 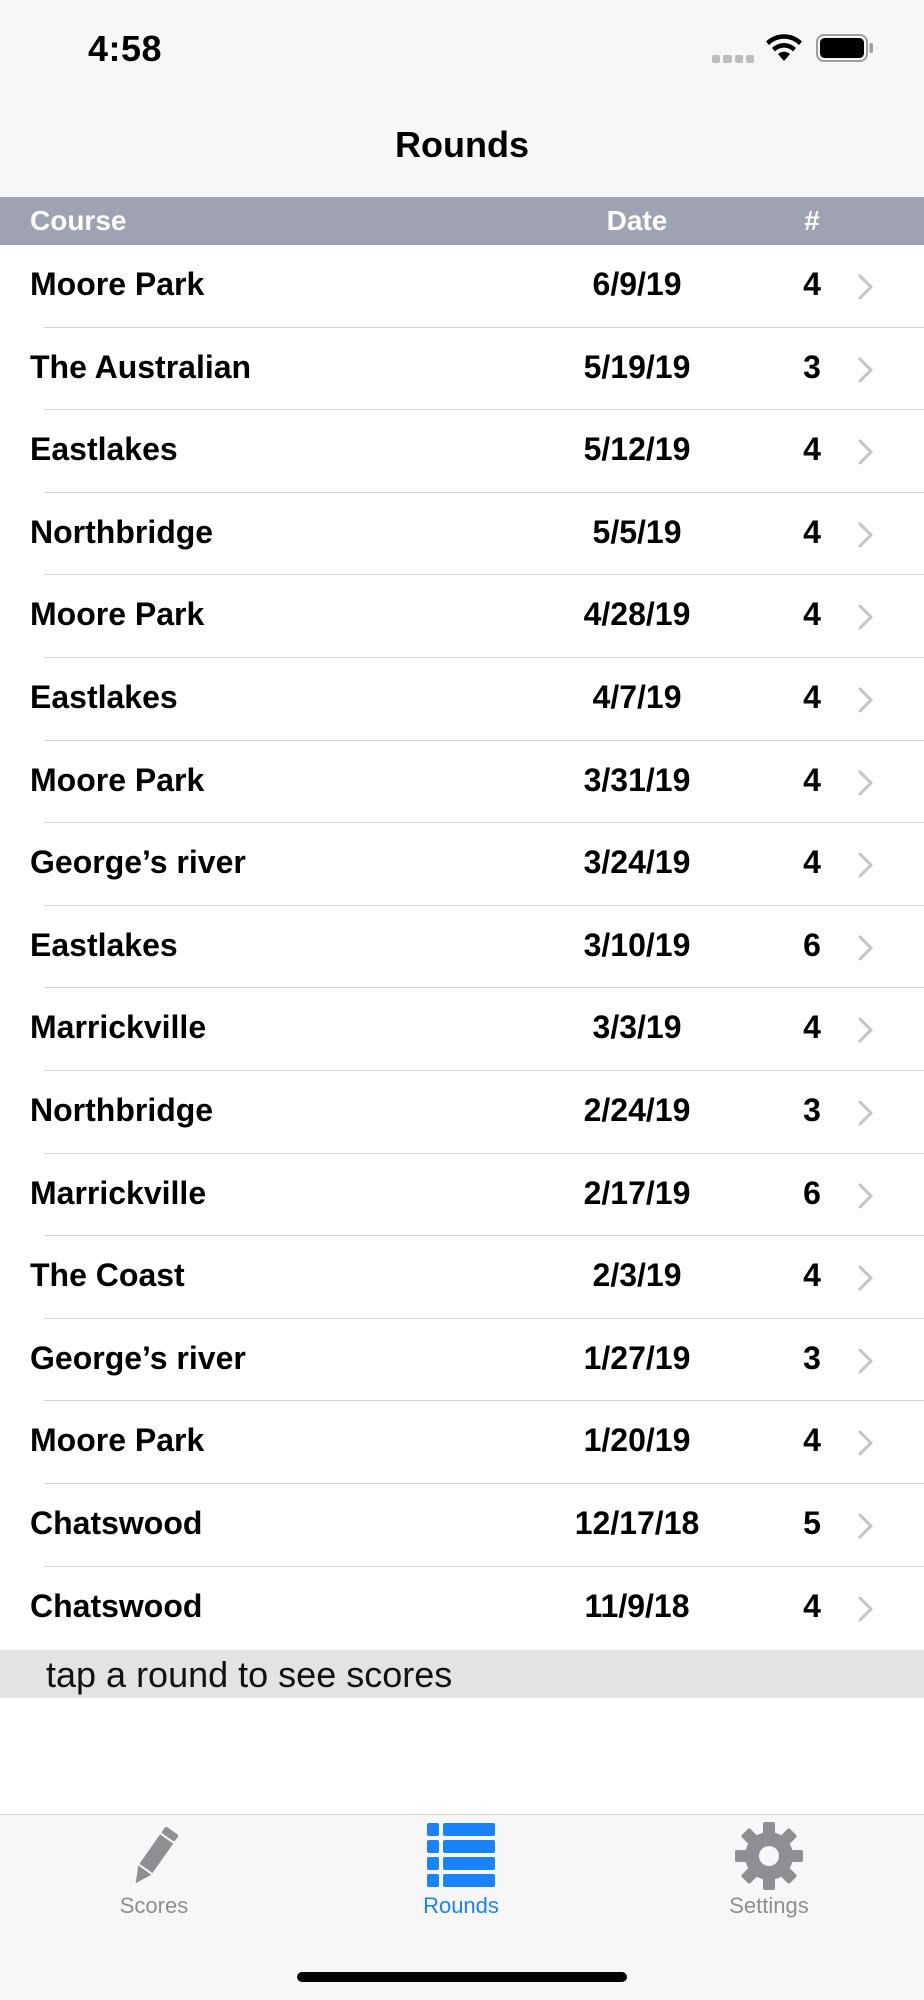 I want to click on table-row: Moore Park 4/28/19 4, so click(x=462, y=616).